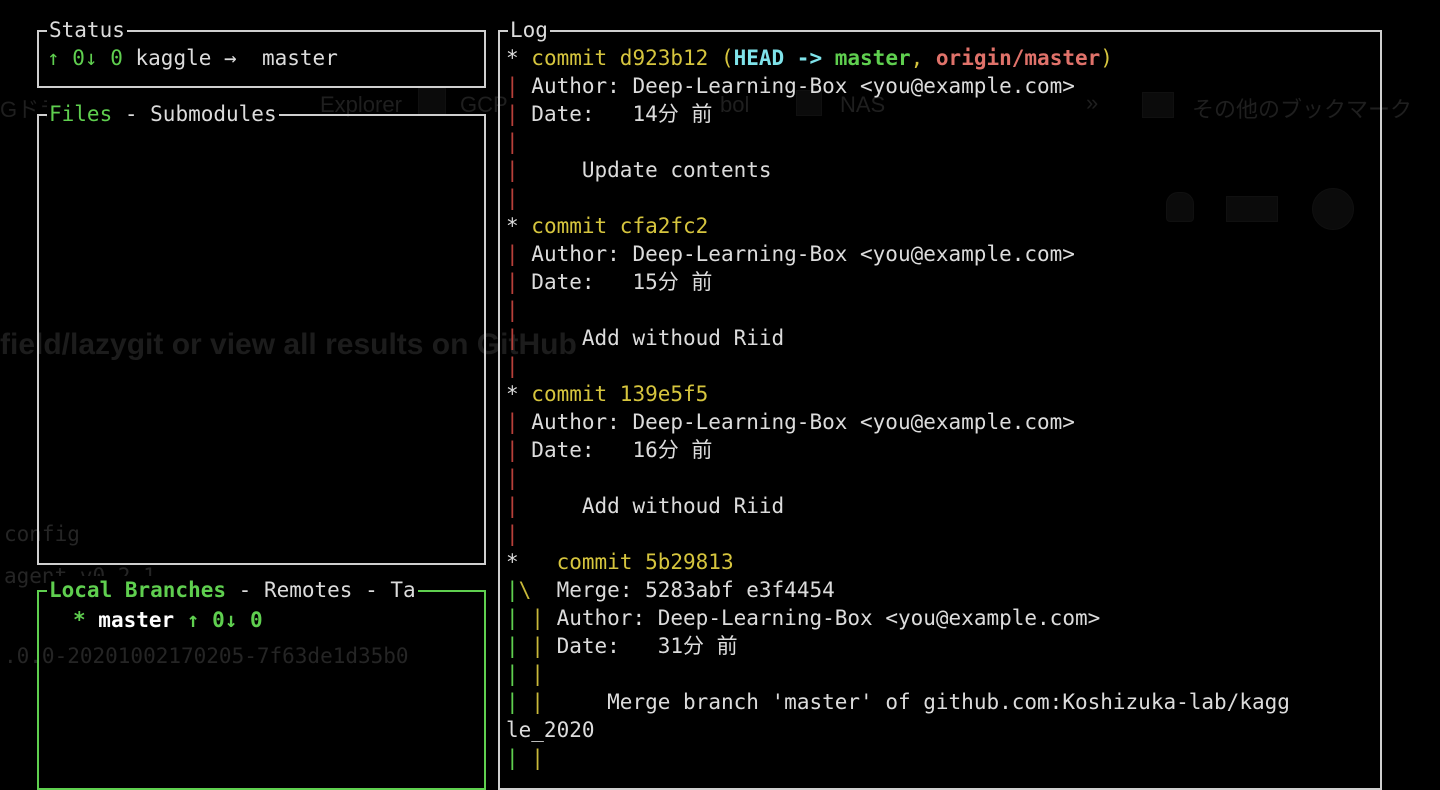 The width and height of the screenshot is (1440, 790). Describe the element at coordinates (432, 102) in the screenshot. I see `folder-icon` at that location.